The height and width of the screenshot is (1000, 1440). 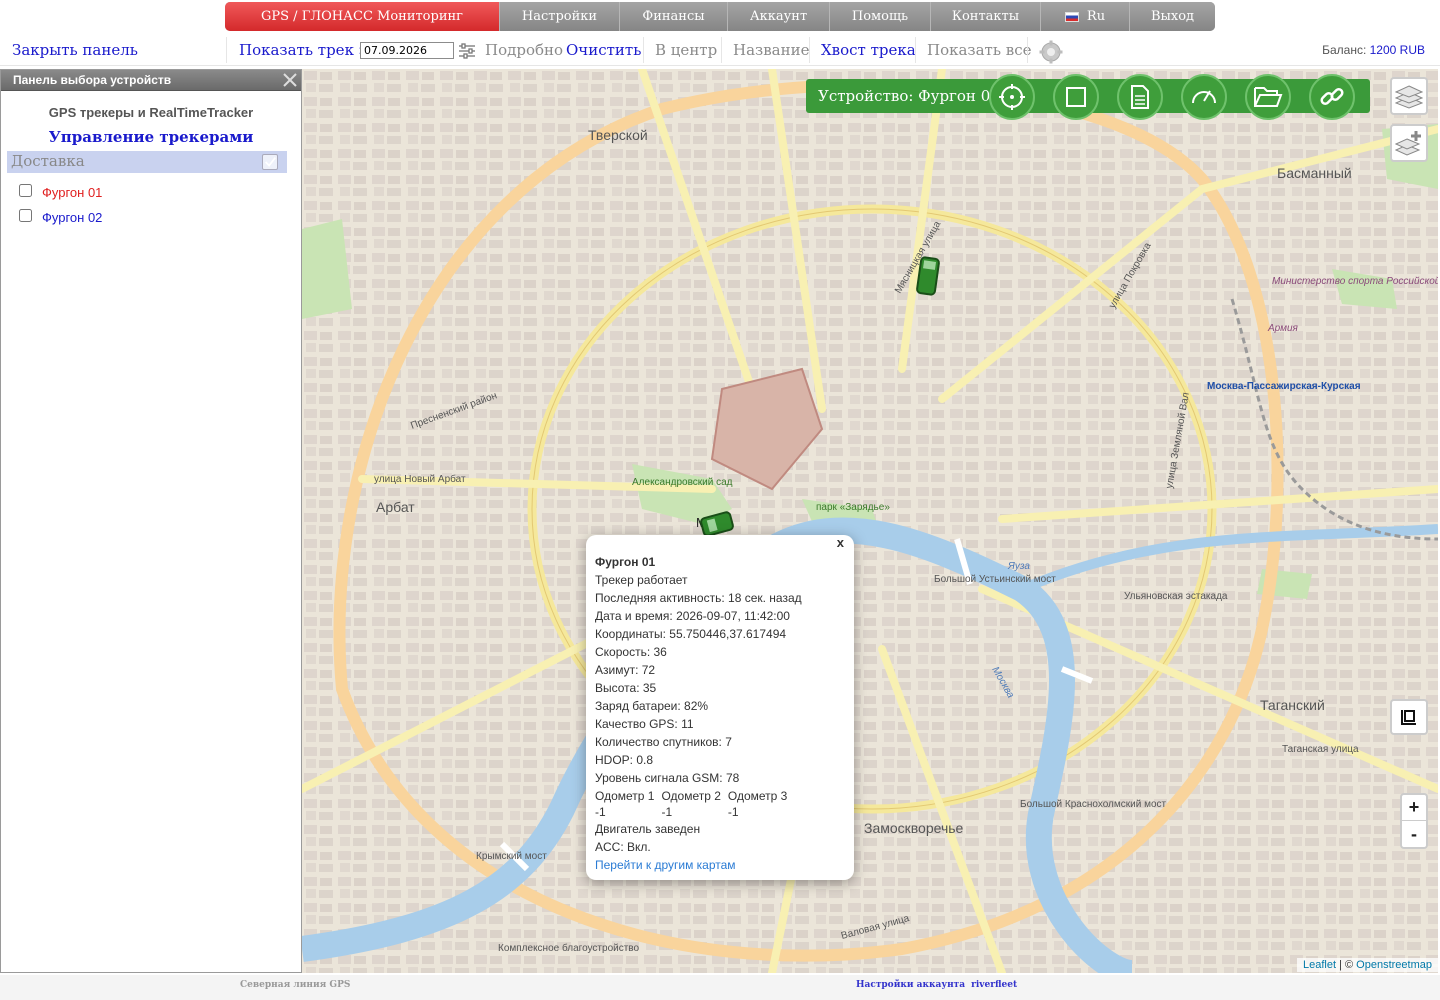 I want to click on nav-item-settings: Настройки, so click(x=560, y=16).